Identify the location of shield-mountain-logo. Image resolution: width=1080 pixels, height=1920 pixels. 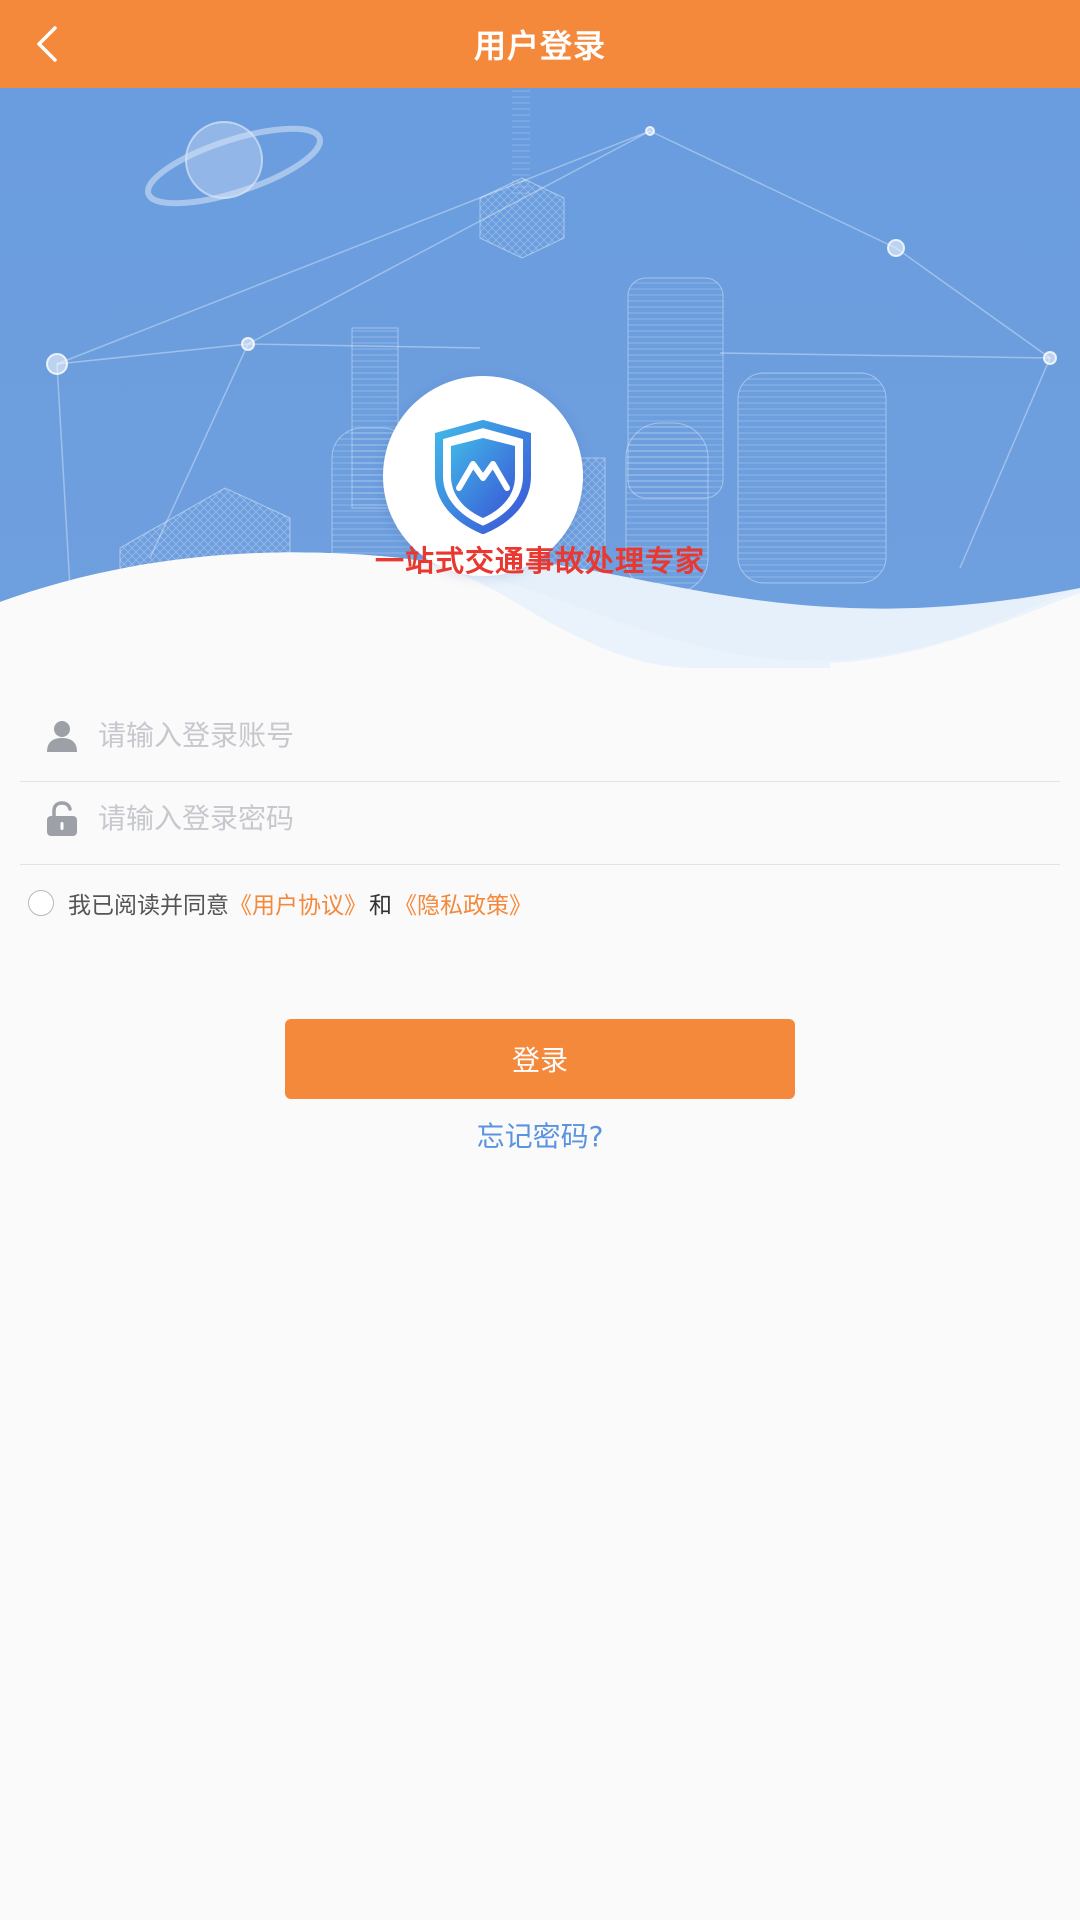
(483, 476).